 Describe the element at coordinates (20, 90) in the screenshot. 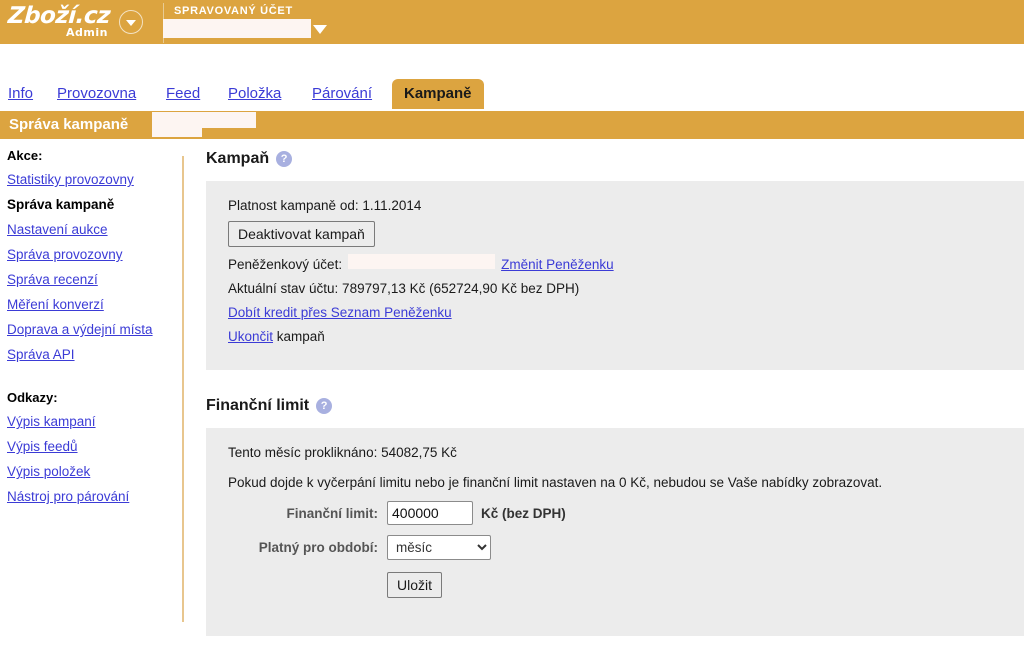

I see `tab-info: Info` at that location.